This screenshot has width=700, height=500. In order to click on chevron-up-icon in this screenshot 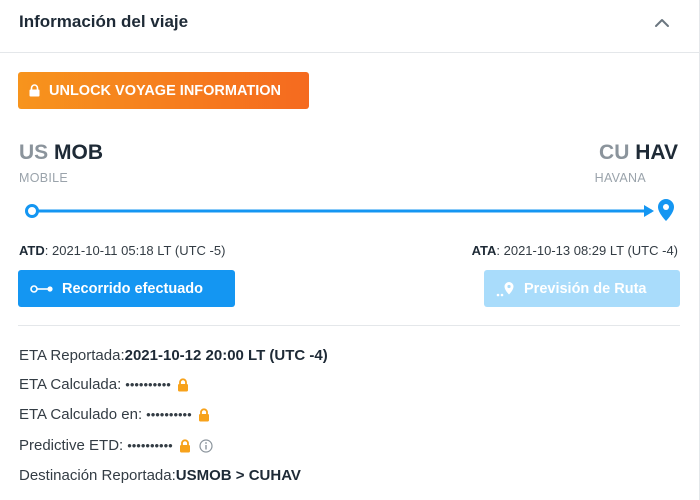, I will do `click(662, 23)`.